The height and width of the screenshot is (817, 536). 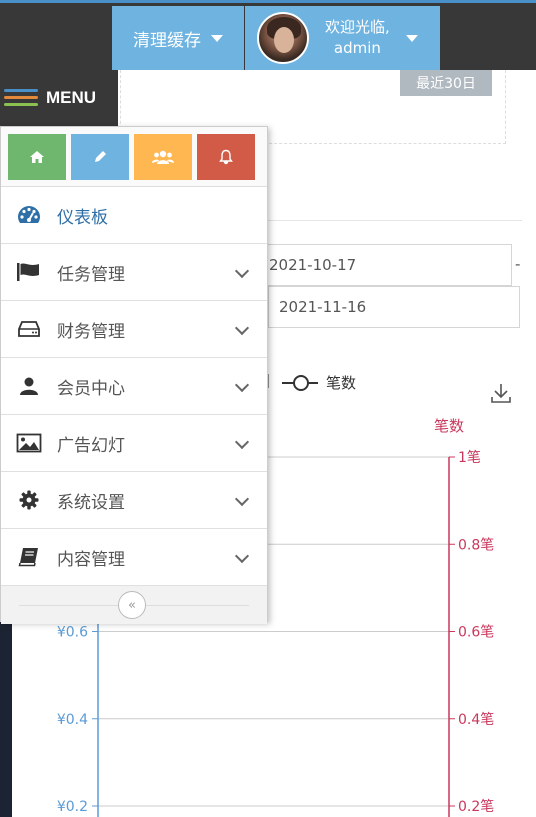 What do you see at coordinates (357, 27) in the screenshot?
I see `welcome-greeting: 欢迎光临,` at bounding box center [357, 27].